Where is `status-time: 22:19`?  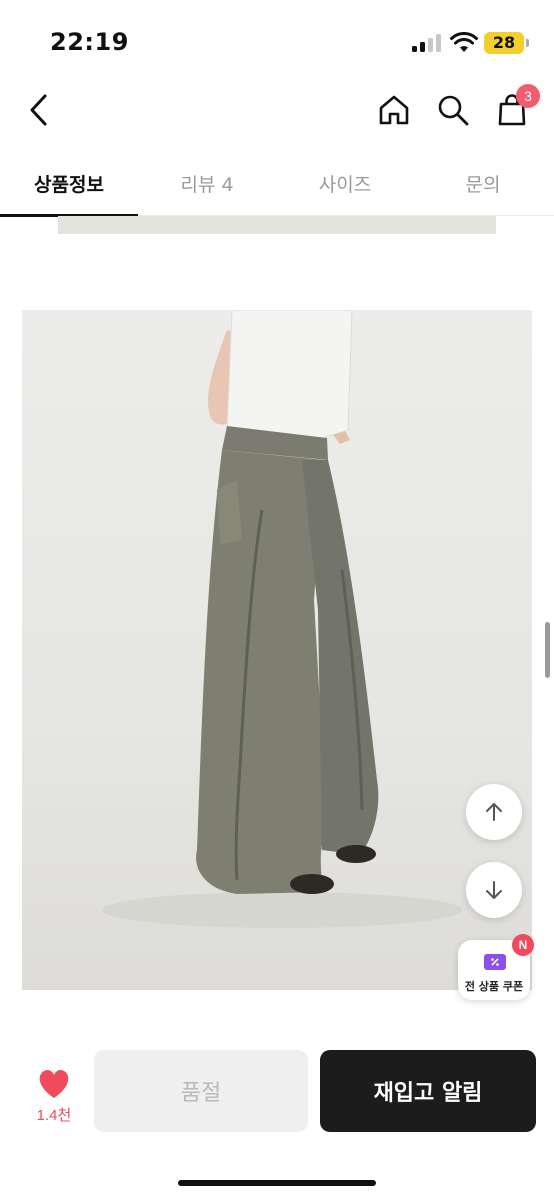
status-time: 22:19 is located at coordinates (89, 42).